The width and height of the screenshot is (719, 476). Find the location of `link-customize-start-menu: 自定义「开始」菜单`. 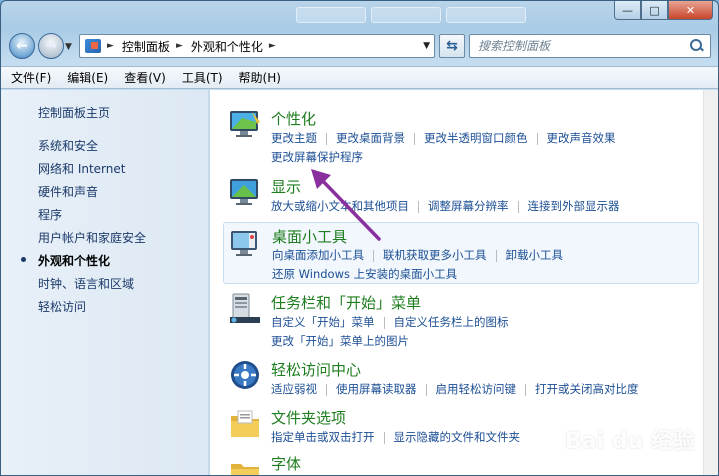

link-customize-start-menu: 自定义「开始」菜单 is located at coordinates (323, 322).